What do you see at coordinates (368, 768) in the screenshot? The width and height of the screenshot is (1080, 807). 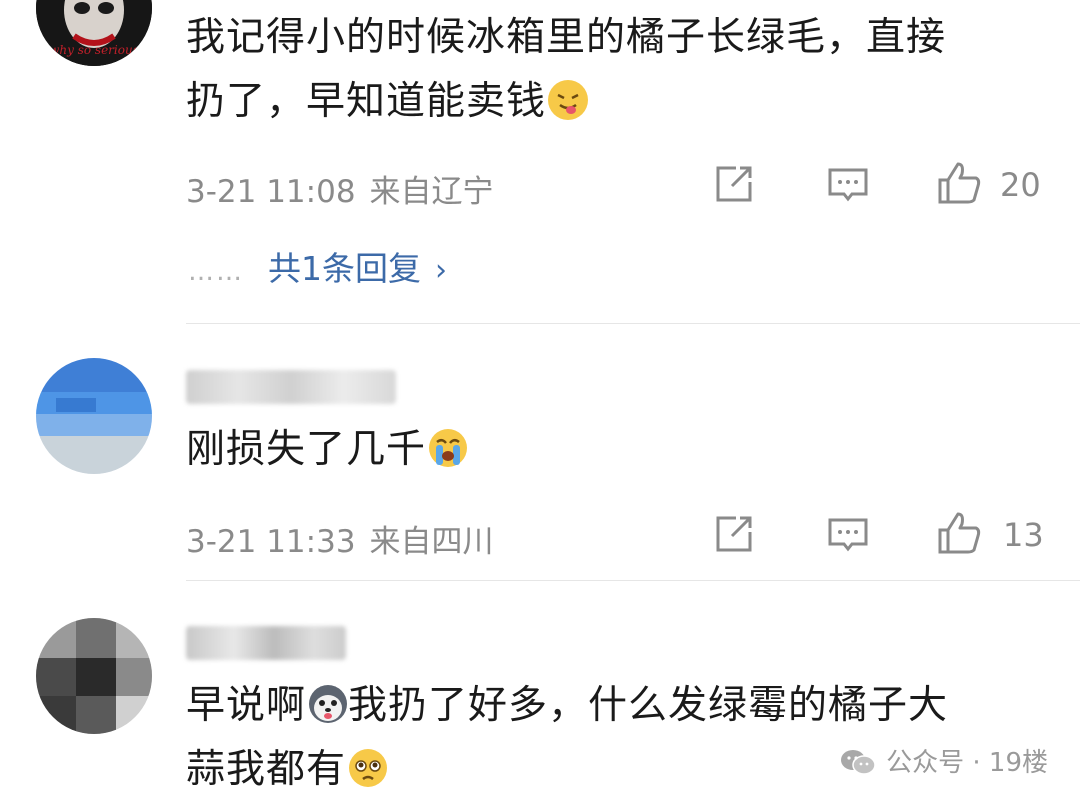 I see `pleading-face-emoji-icon` at bounding box center [368, 768].